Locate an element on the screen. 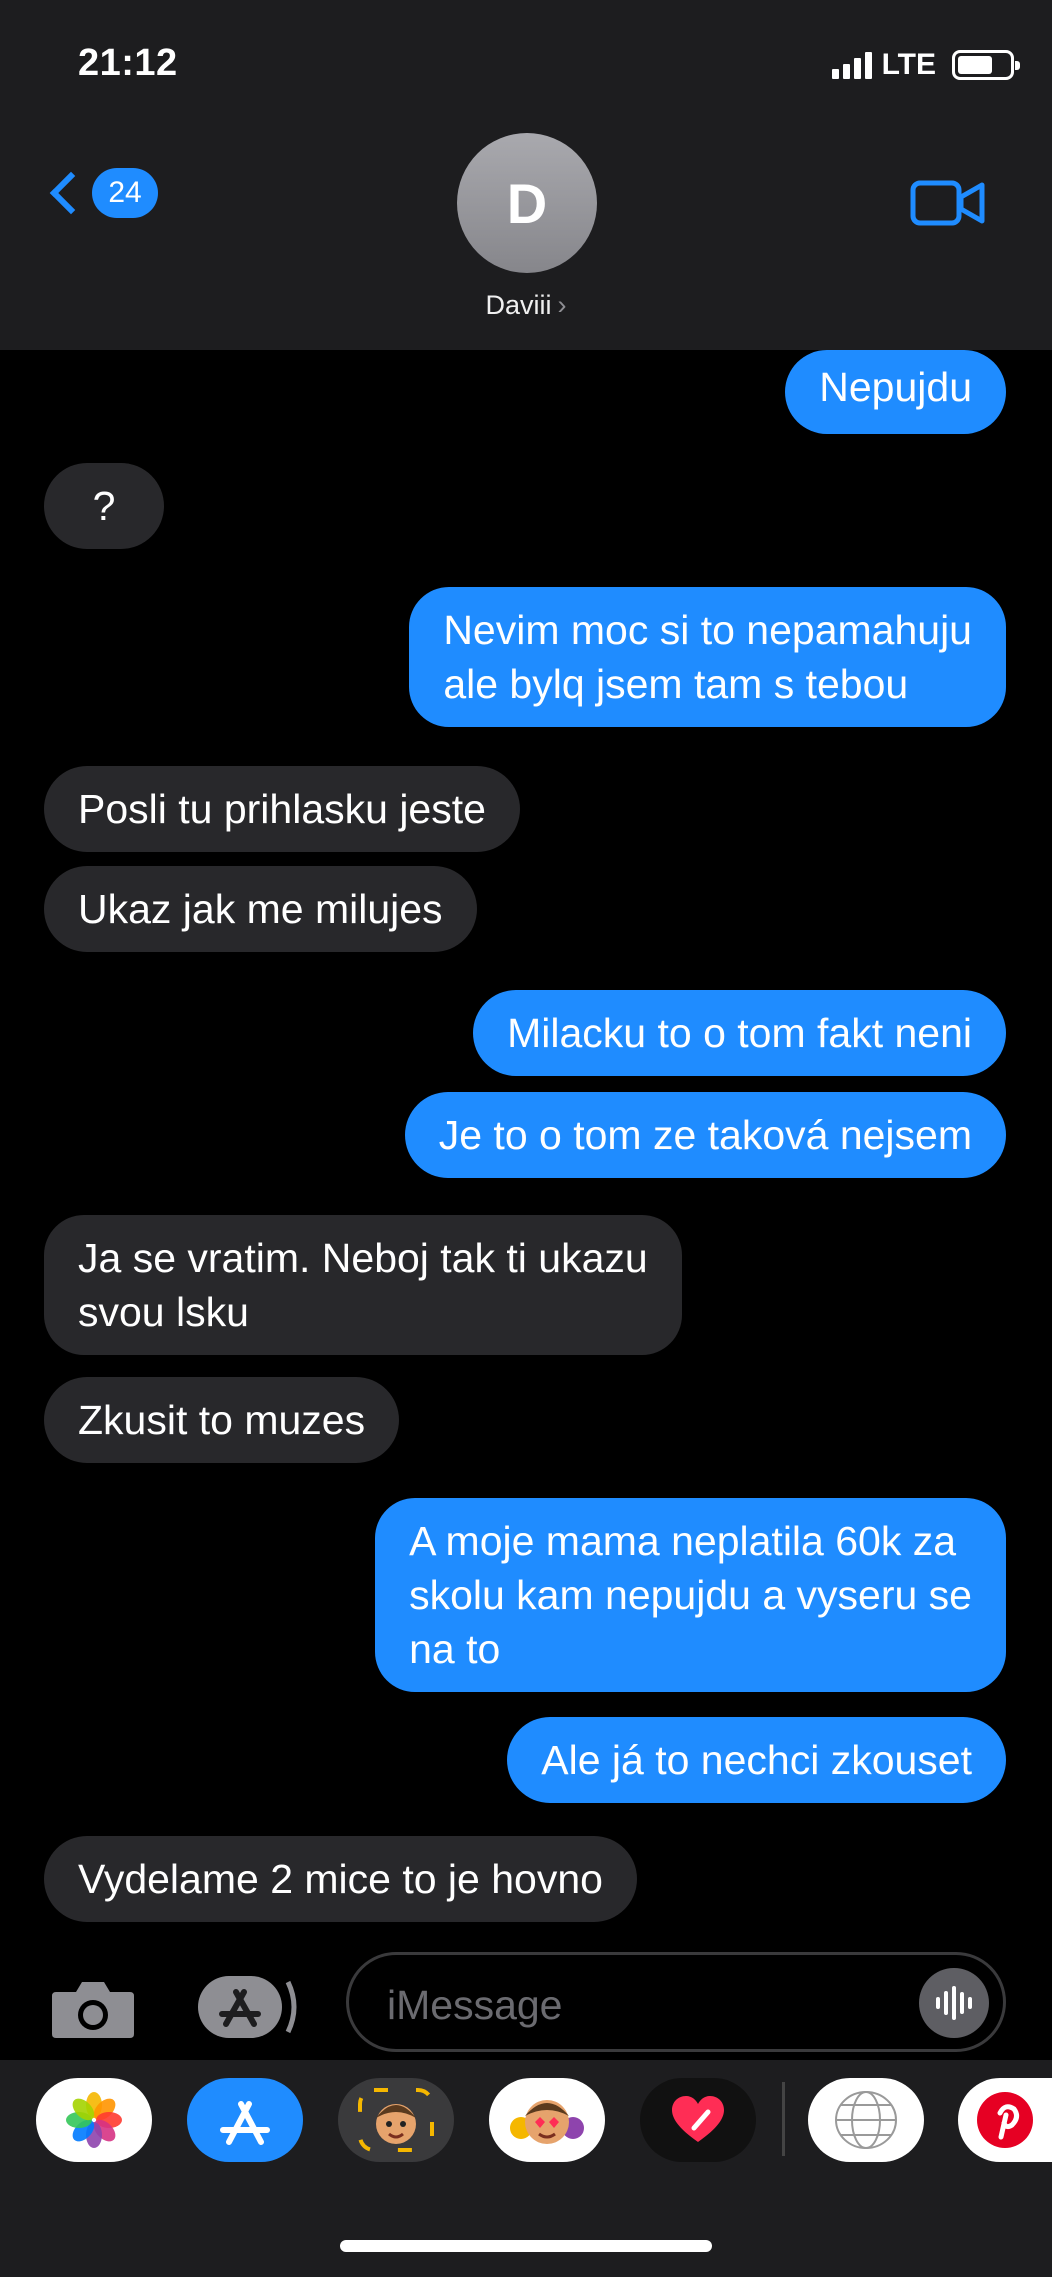 The image size is (1052, 2277). heart-icon is located at coordinates (698, 2119).